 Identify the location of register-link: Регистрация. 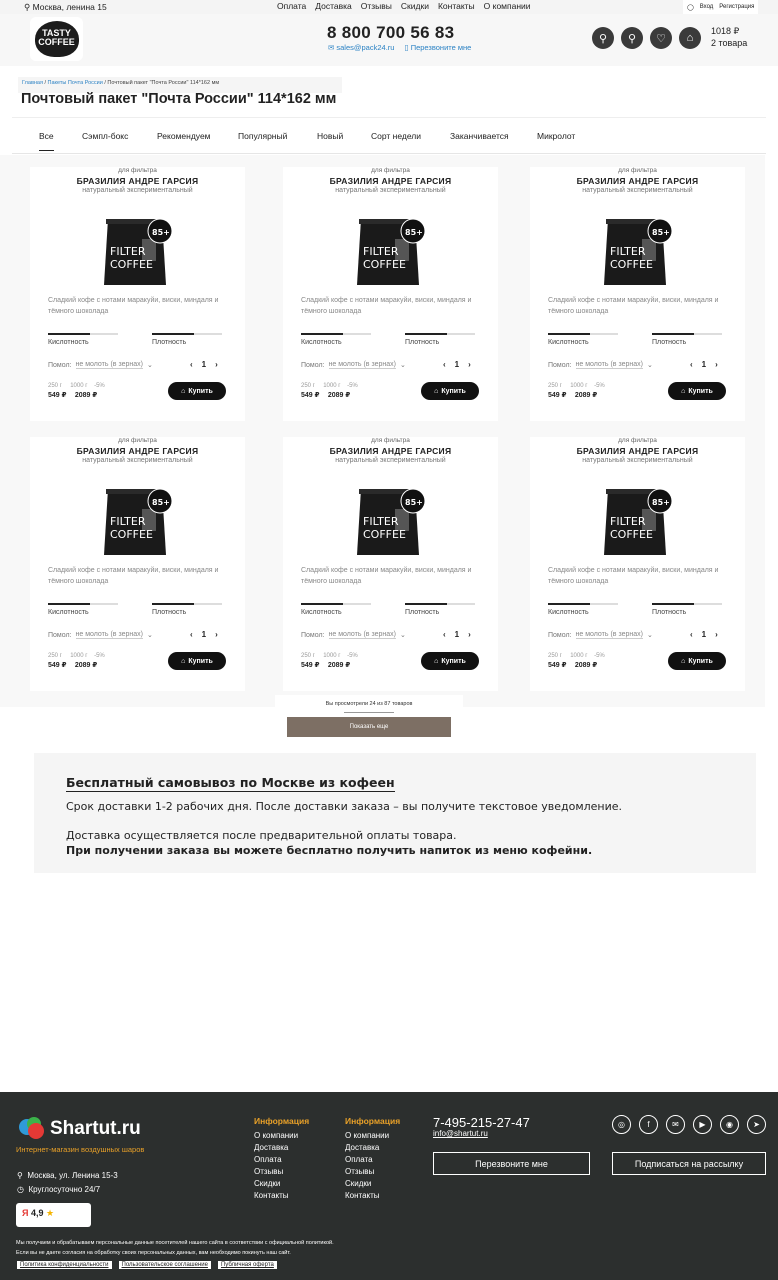
(736, 7).